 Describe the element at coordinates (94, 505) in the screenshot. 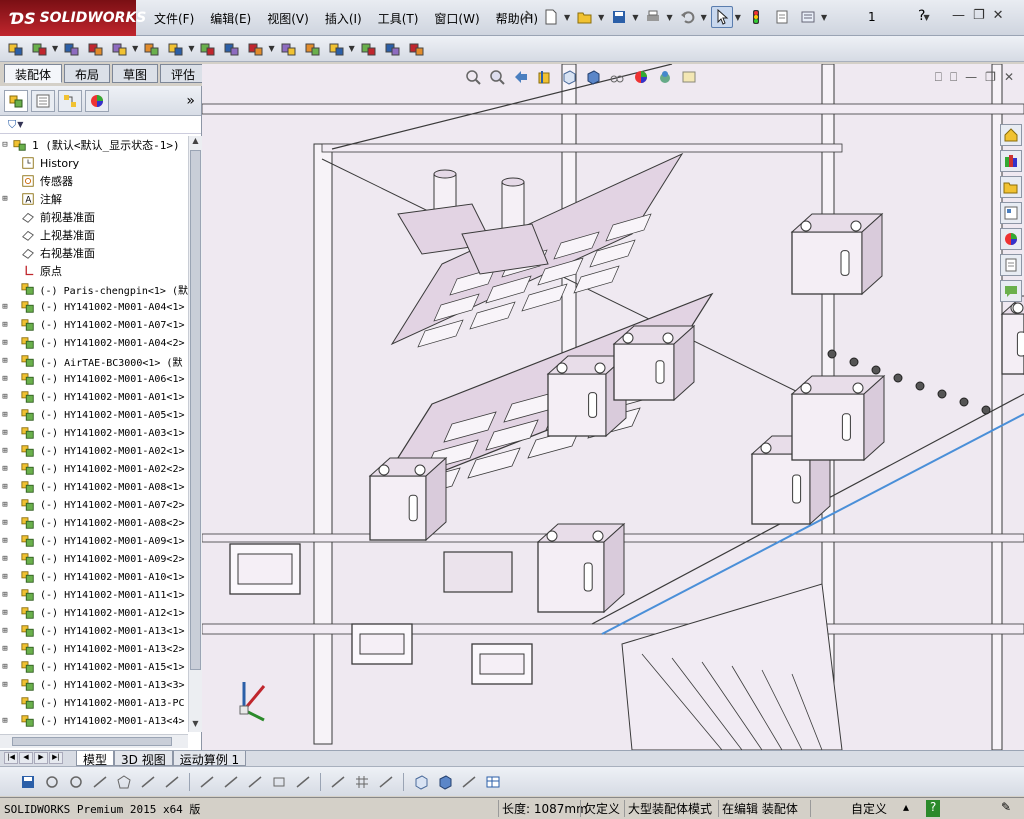

I see `tree-item: ⊞ (-) HY141002-M001-A07<2>` at that location.